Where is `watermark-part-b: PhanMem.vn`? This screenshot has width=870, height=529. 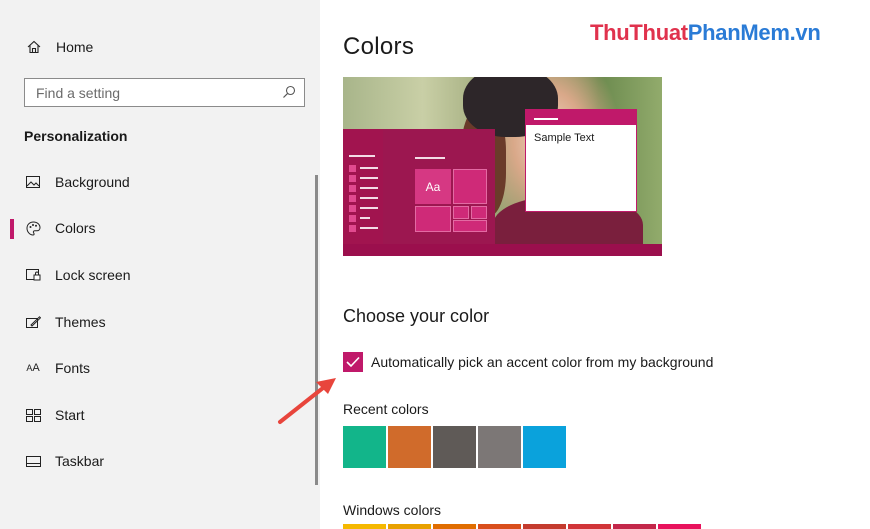 watermark-part-b: PhanMem.vn is located at coordinates (754, 32).